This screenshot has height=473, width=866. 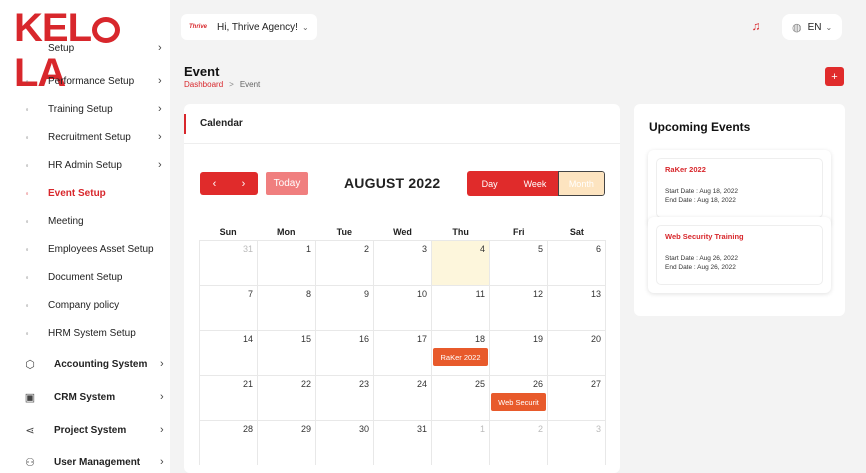 I want to click on day-number: 7, so click(x=250, y=294).